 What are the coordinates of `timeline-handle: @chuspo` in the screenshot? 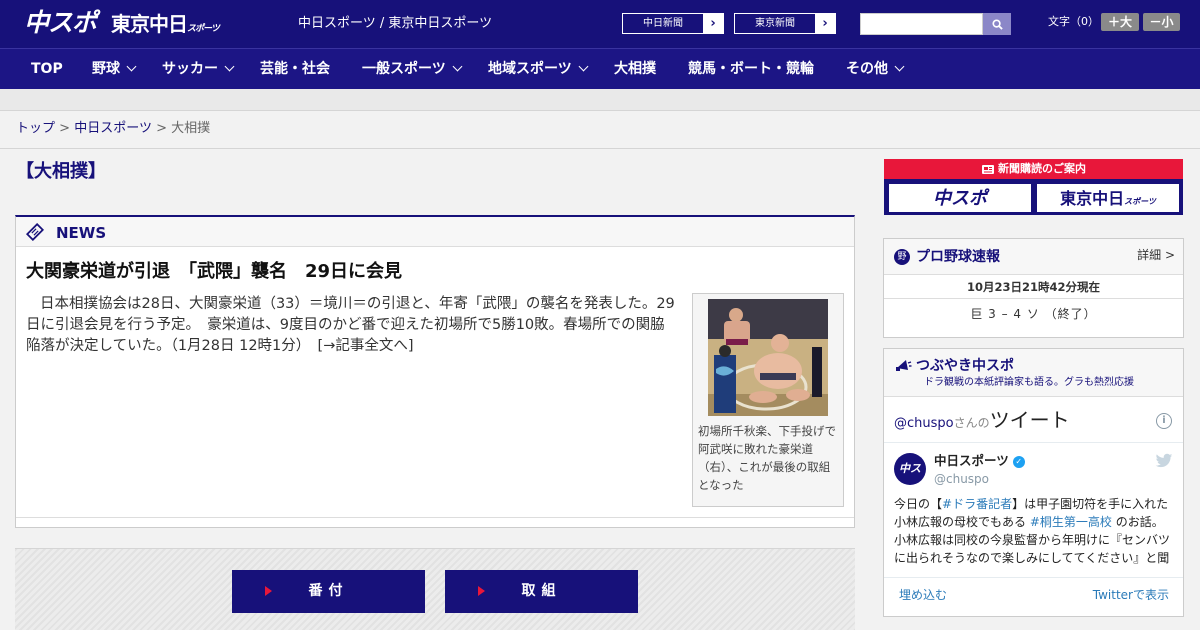 It's located at (924, 423).